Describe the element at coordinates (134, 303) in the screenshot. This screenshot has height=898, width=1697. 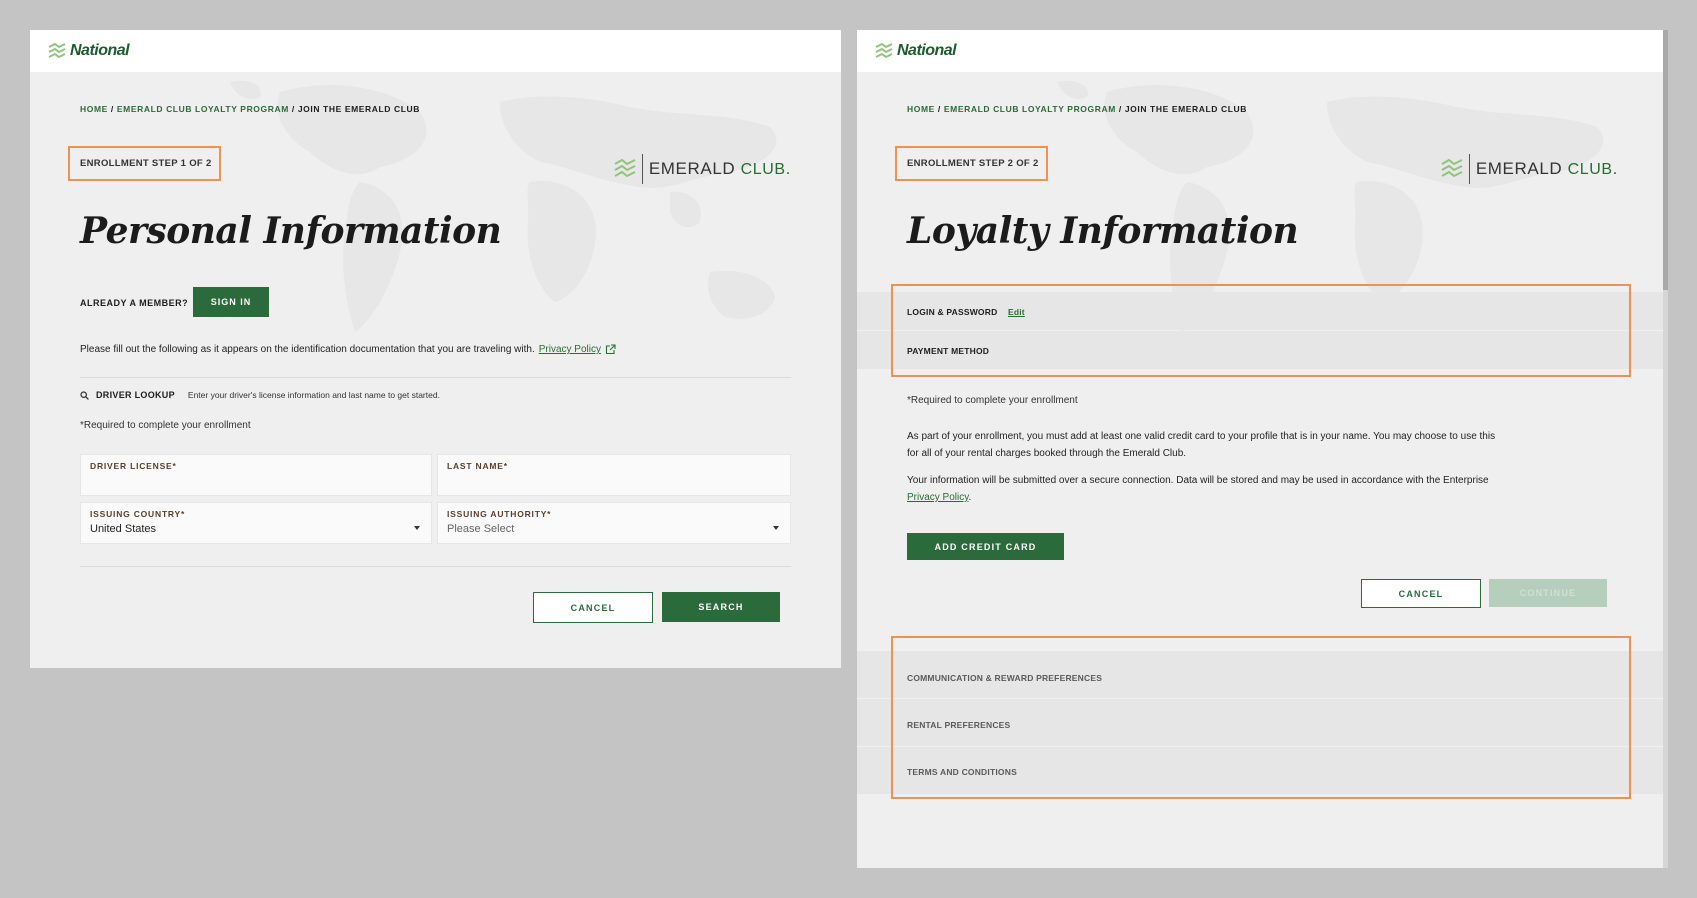
I see `already-member-label: ALREADY A MEMBER?` at that location.